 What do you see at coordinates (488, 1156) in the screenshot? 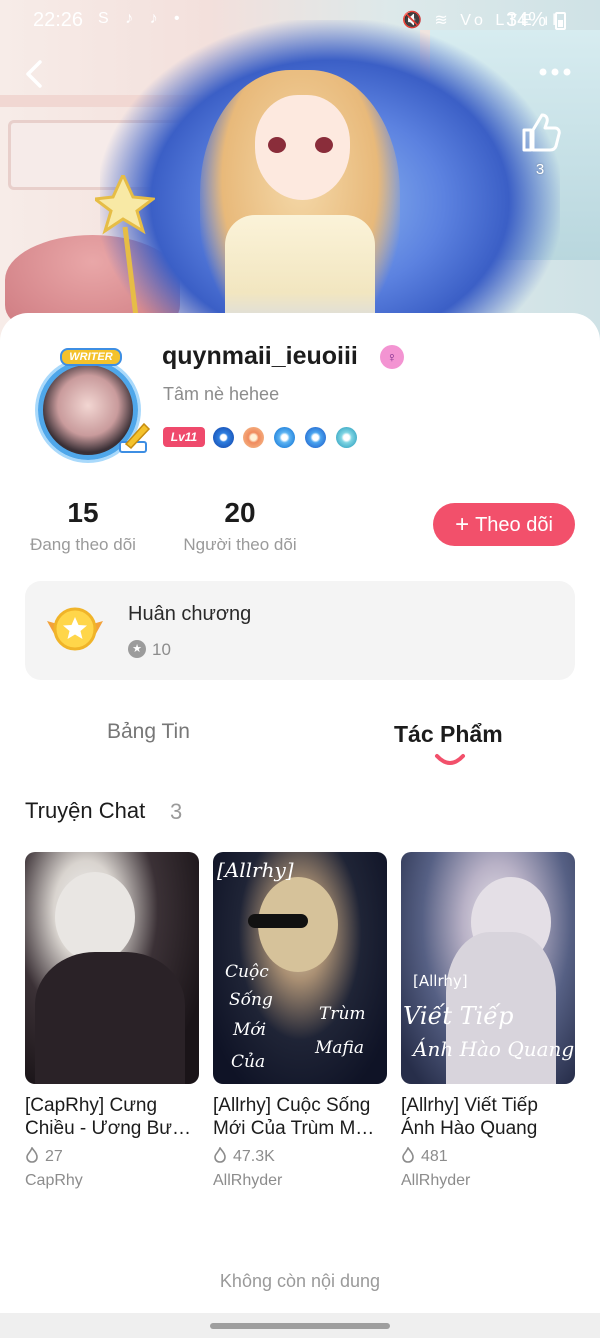
I see `story-stats: 481` at bounding box center [488, 1156].